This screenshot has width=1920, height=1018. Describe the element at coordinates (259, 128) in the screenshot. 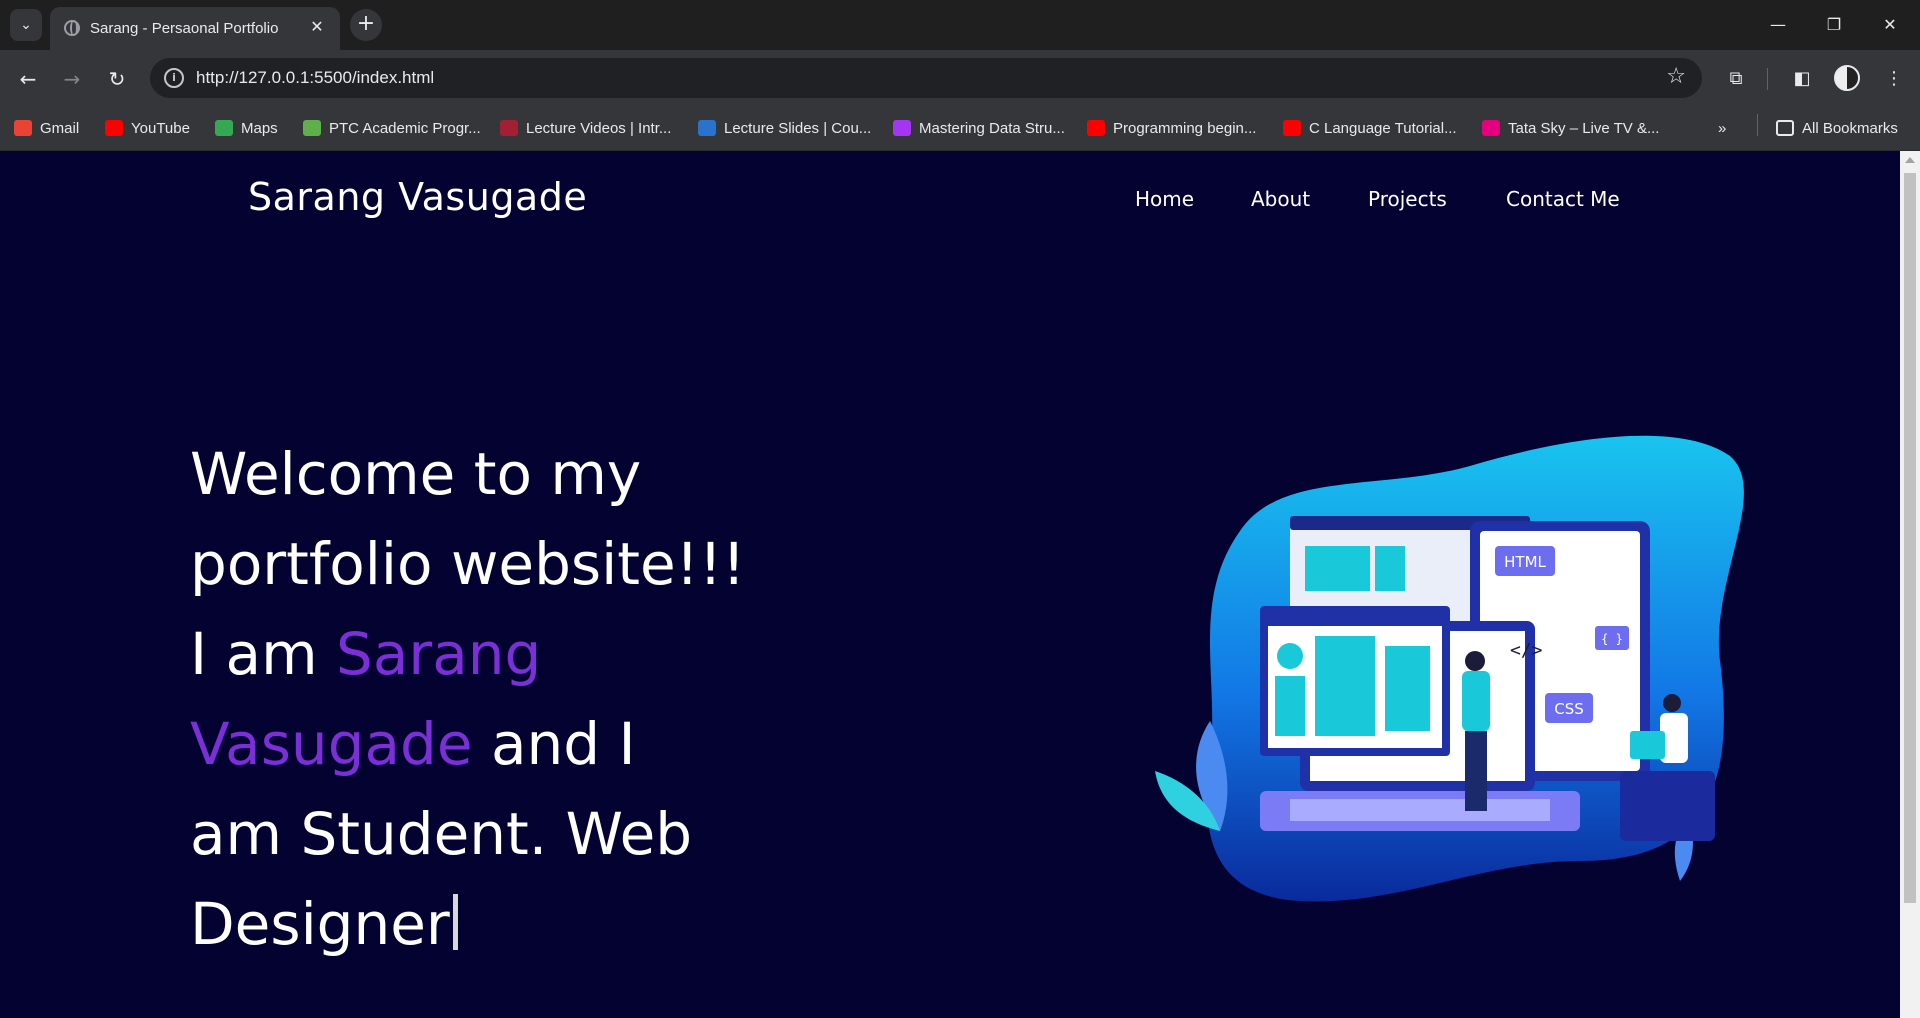

I see `bookmark-label: Maps` at that location.